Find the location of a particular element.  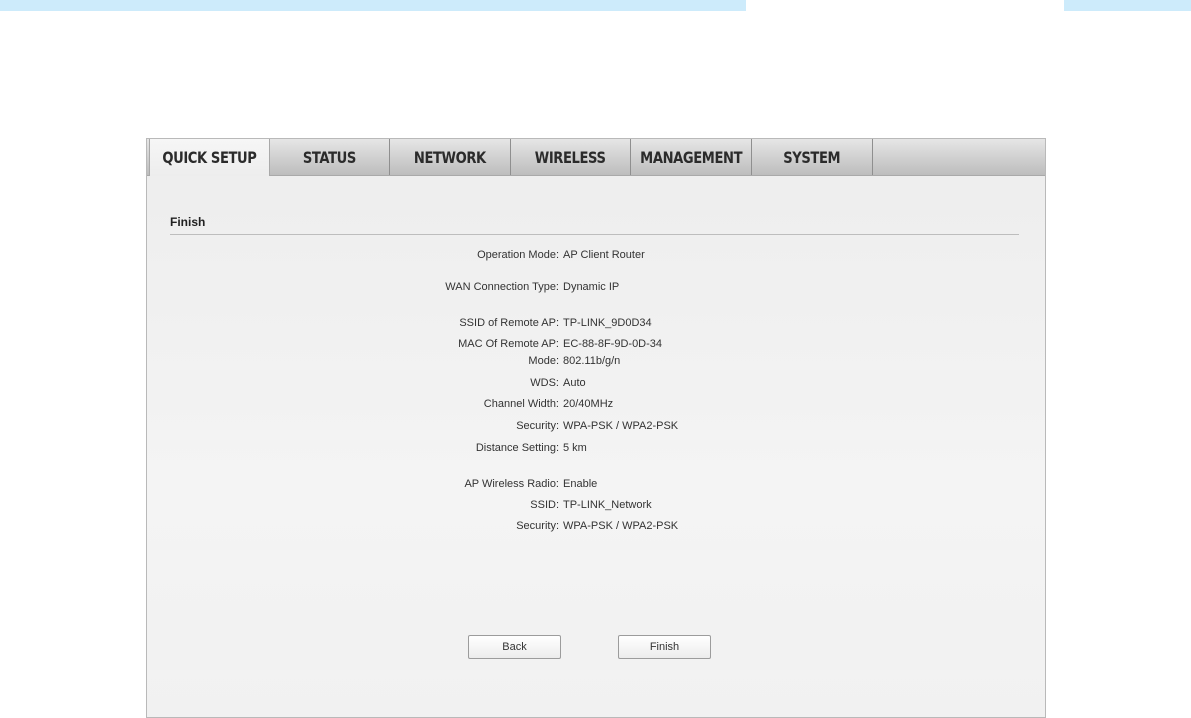

summary-value: Enable is located at coordinates (580, 484).